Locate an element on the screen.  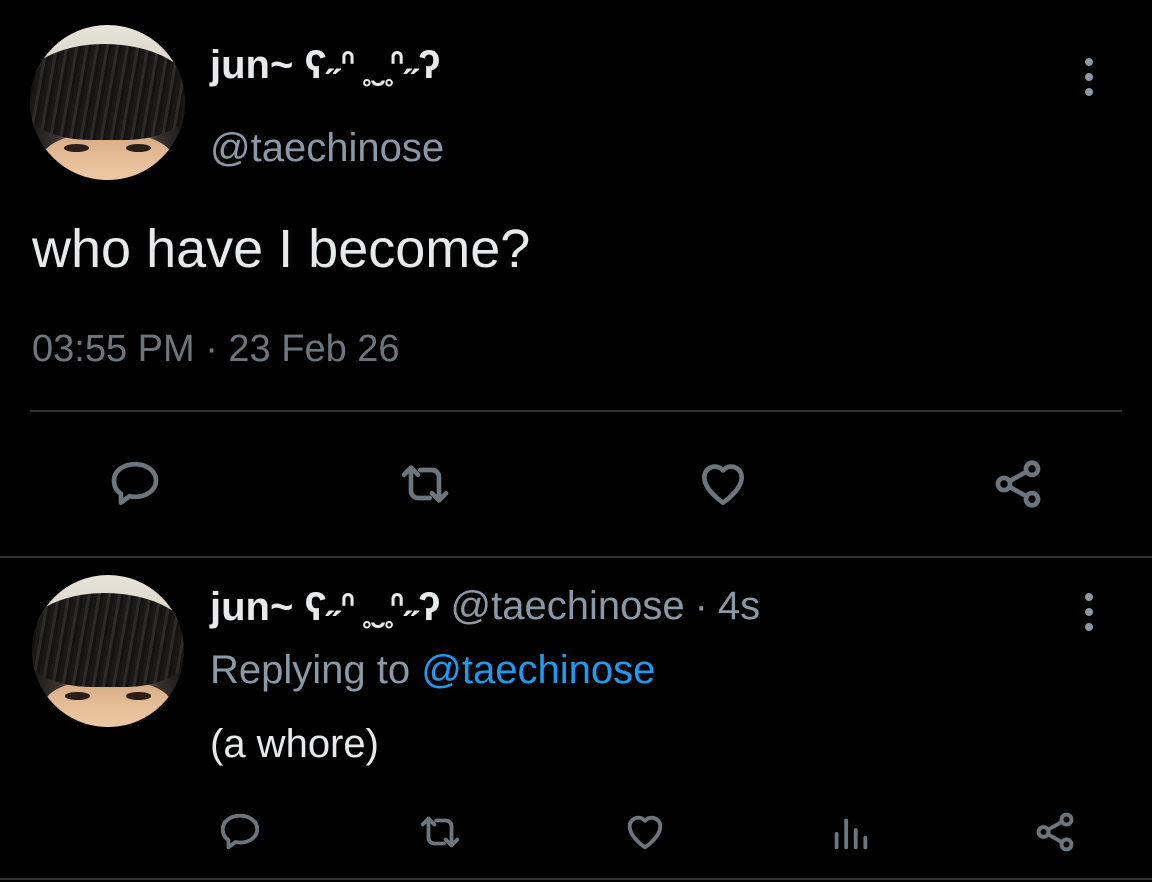
reply-header: jun~ ʕ˶ᐢ ̥ ̮ ̥ᐢ˶ʔ @taechinose · 4s is located at coordinates (485, 607).